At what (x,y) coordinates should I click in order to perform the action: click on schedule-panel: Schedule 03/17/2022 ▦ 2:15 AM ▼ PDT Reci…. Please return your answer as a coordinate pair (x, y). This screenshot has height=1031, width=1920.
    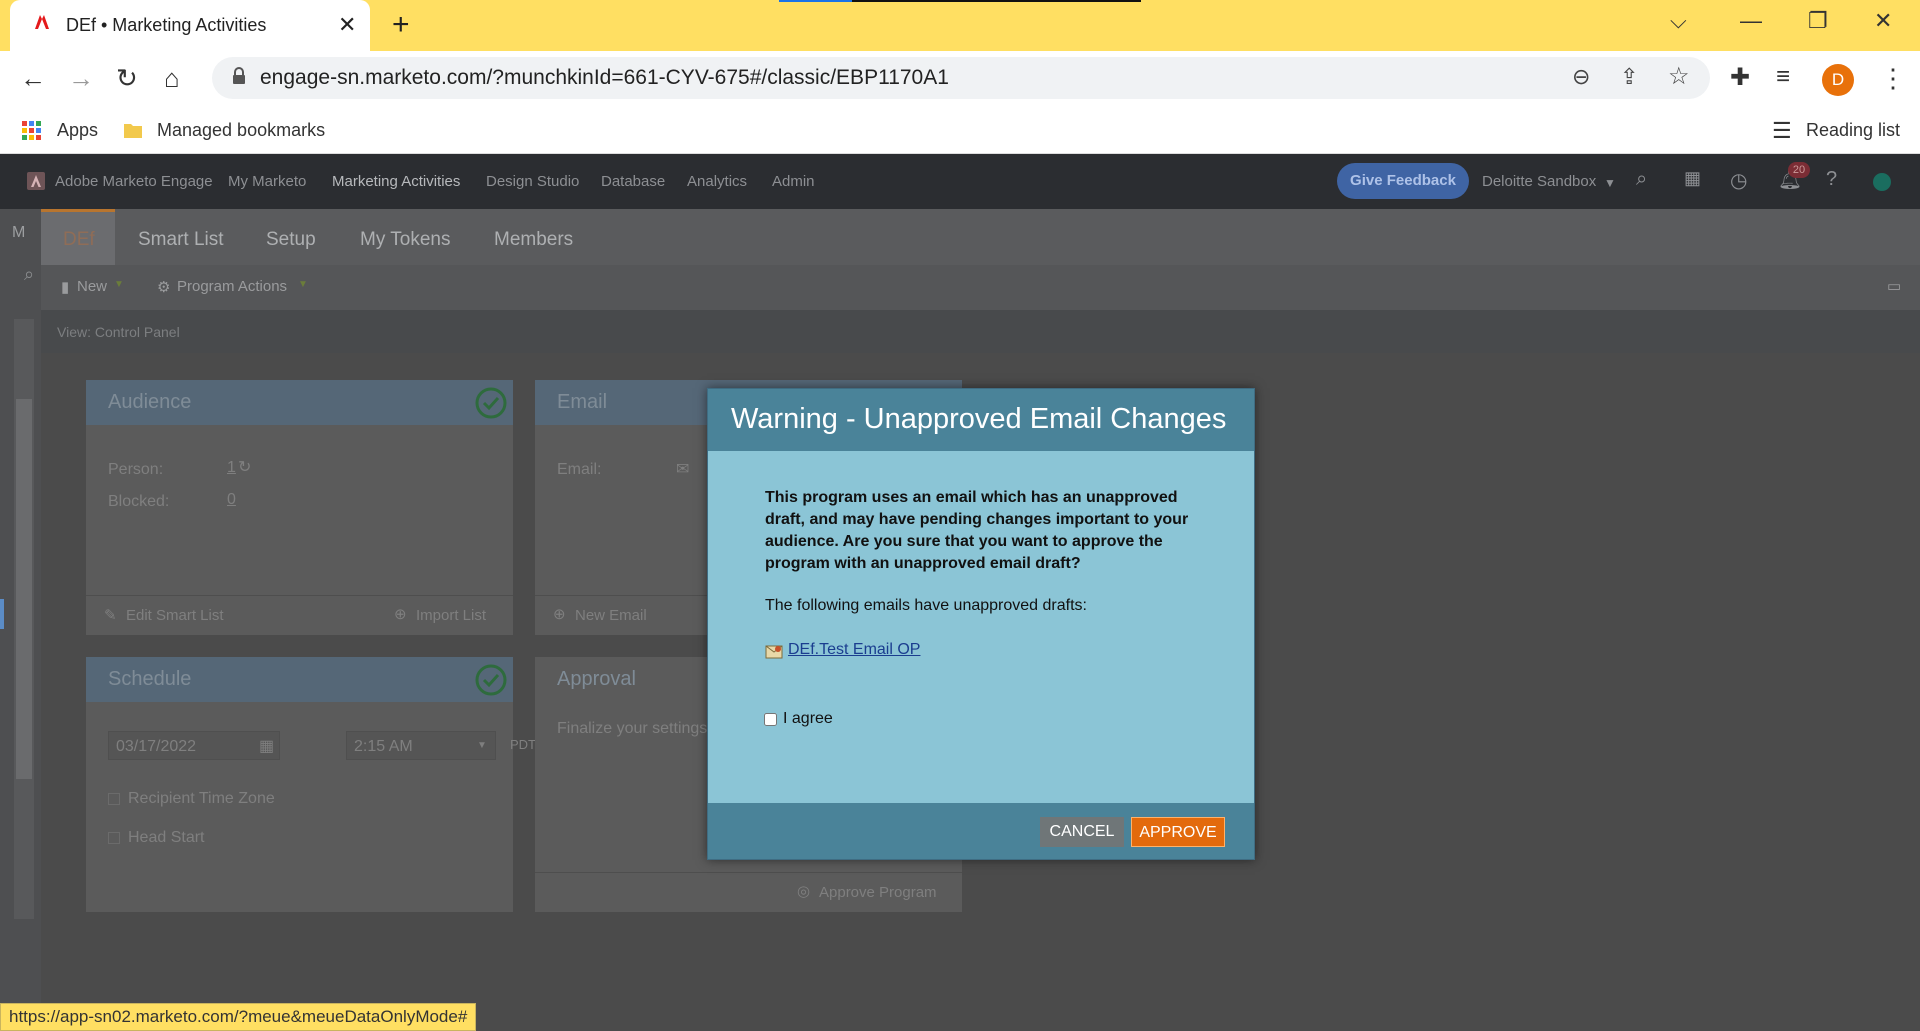
    Looking at the image, I should click on (311, 784).